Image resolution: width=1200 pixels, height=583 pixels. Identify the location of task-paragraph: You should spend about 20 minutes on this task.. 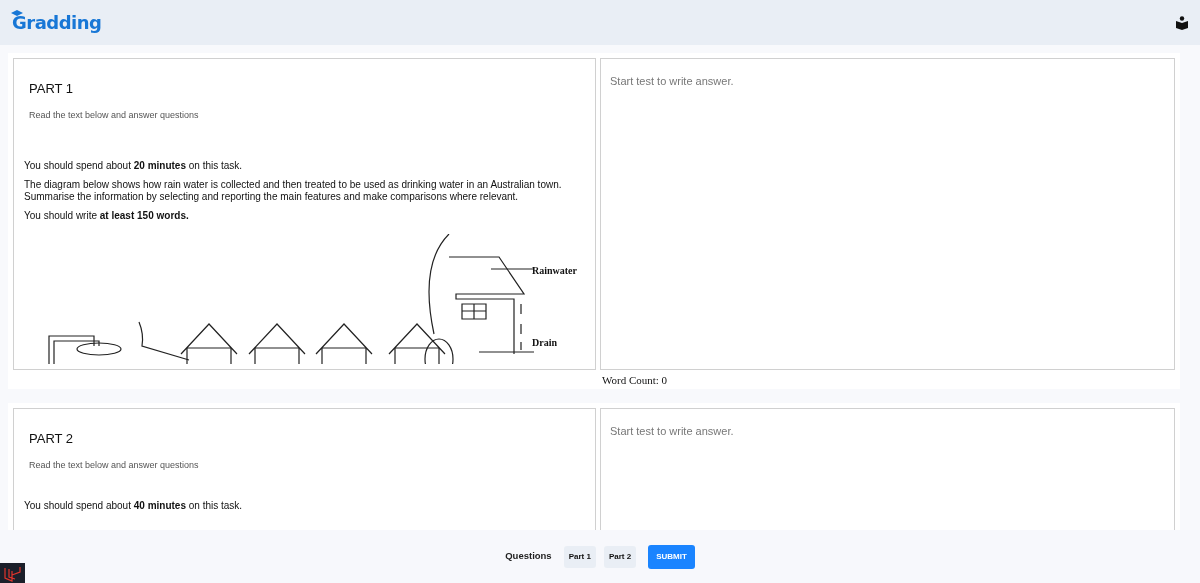
(134, 166).